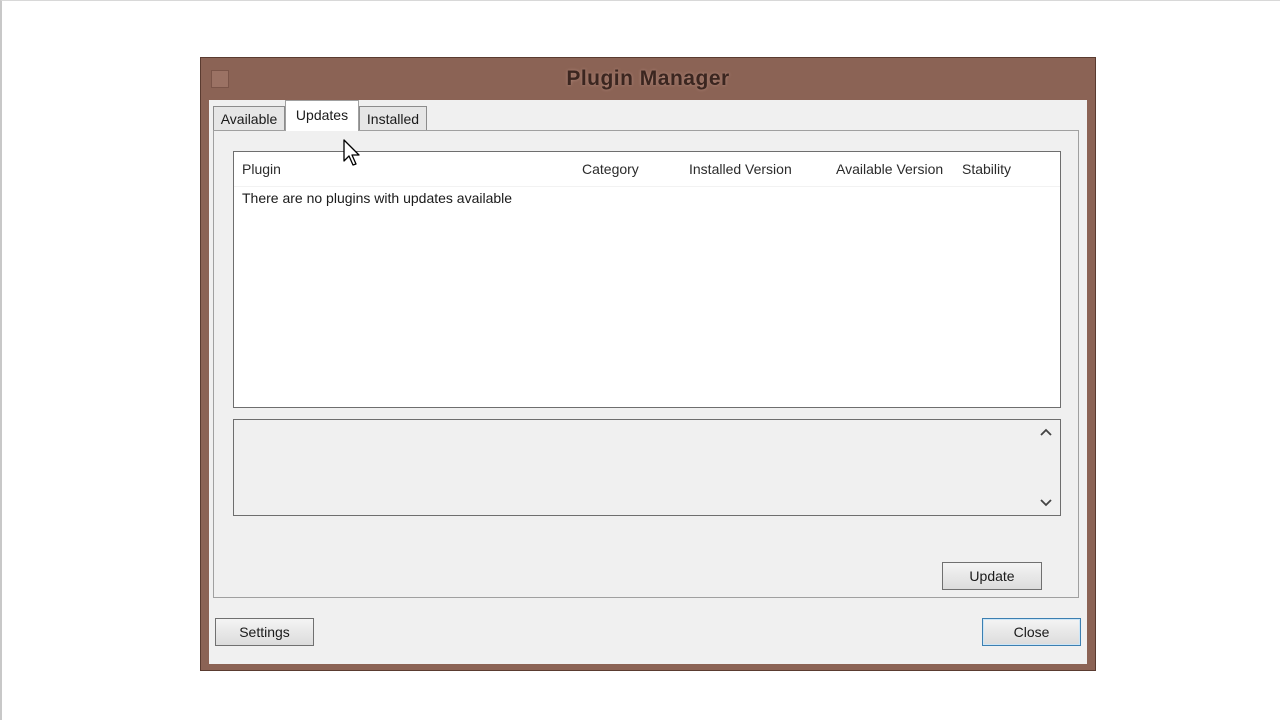 The width and height of the screenshot is (1280, 720). Describe the element at coordinates (249, 118) in the screenshot. I see `tab-available: Available` at that location.